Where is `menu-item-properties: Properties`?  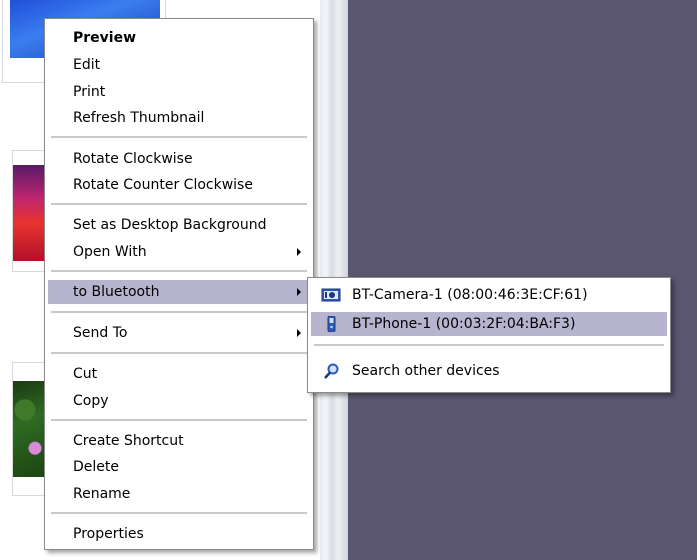 menu-item-properties: Properties is located at coordinates (179, 534).